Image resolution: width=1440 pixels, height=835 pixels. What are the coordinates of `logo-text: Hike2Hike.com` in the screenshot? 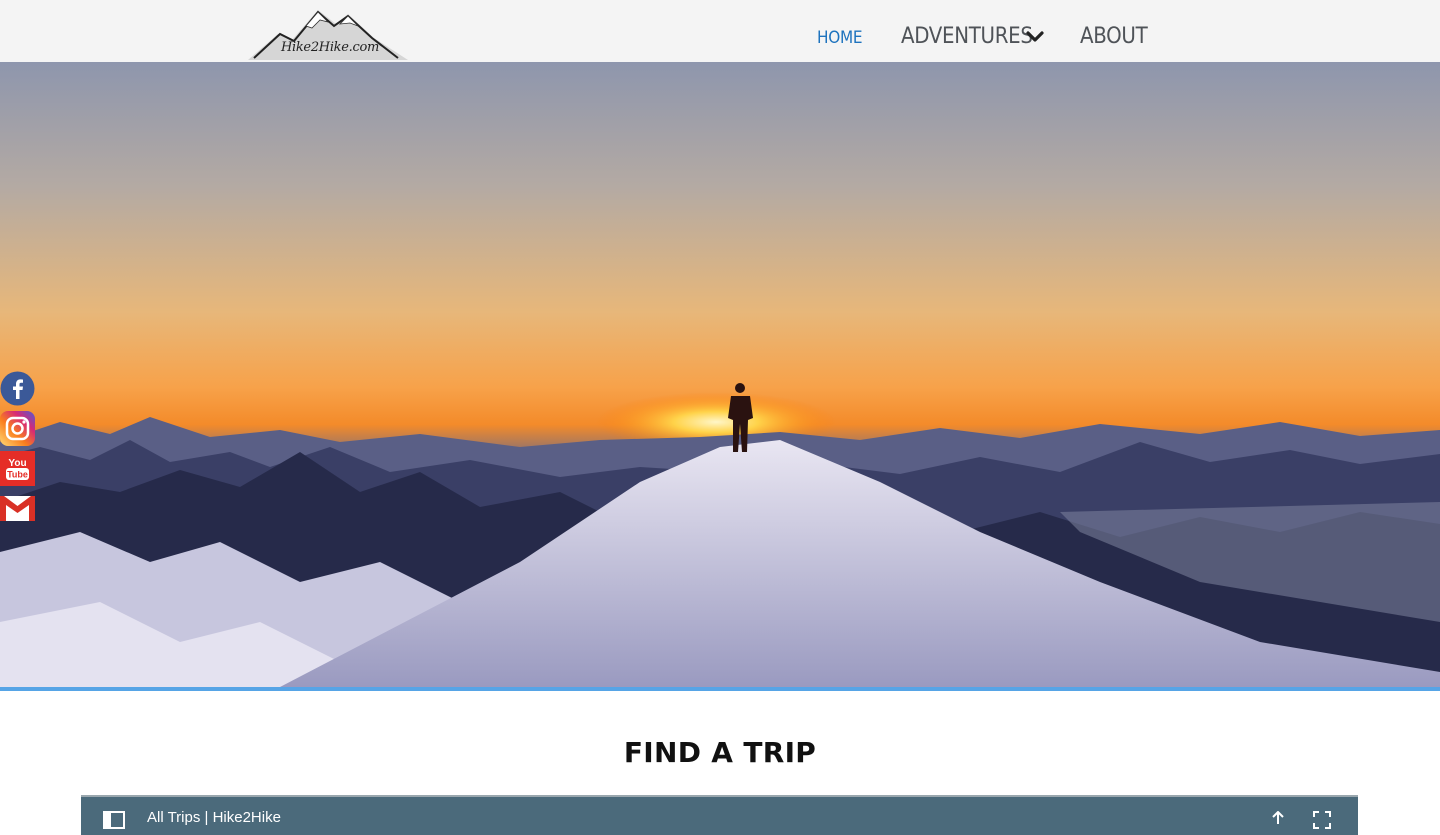 It's located at (330, 47).